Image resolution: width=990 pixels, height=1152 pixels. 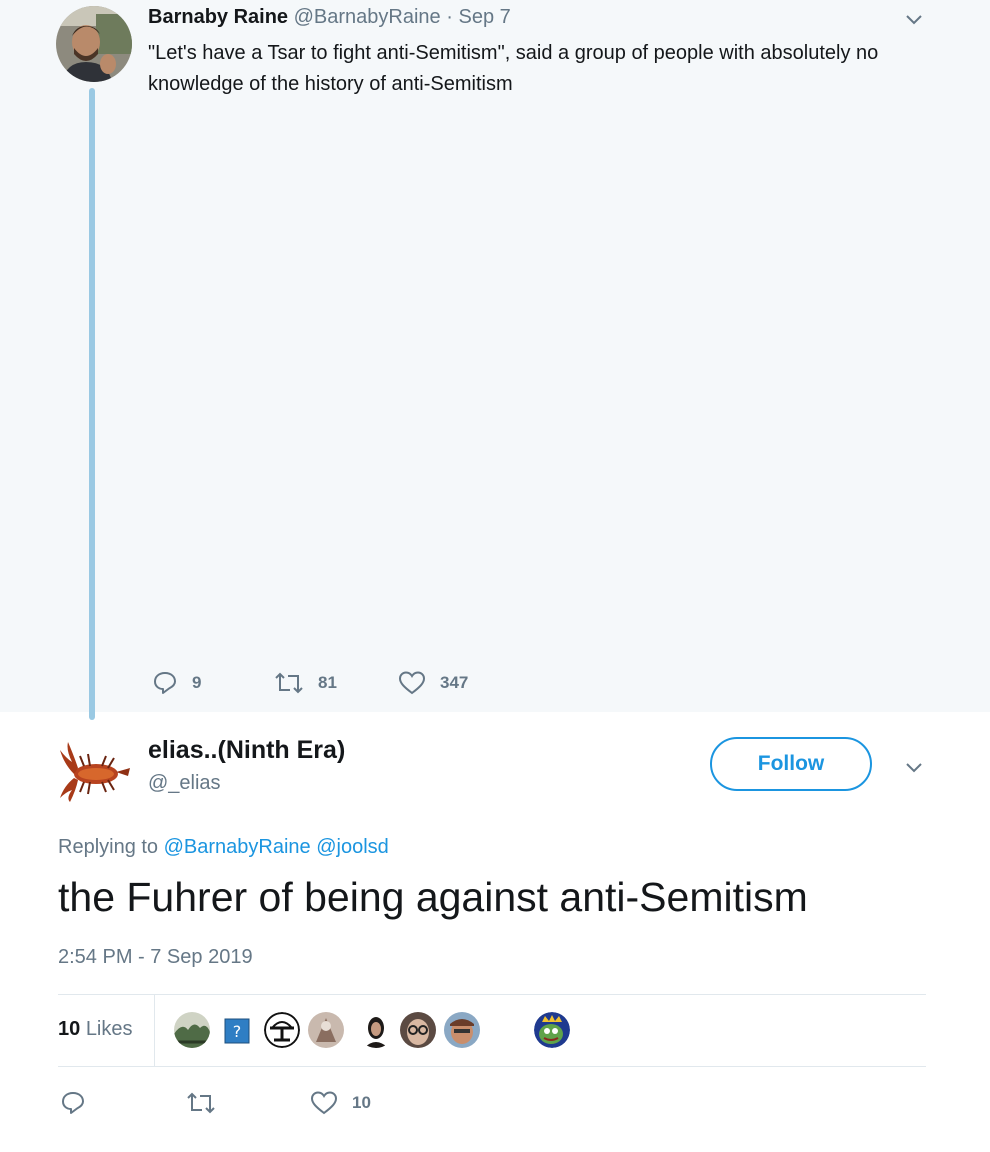 What do you see at coordinates (340, 1103) in the screenshot?
I see `like-button: 10` at bounding box center [340, 1103].